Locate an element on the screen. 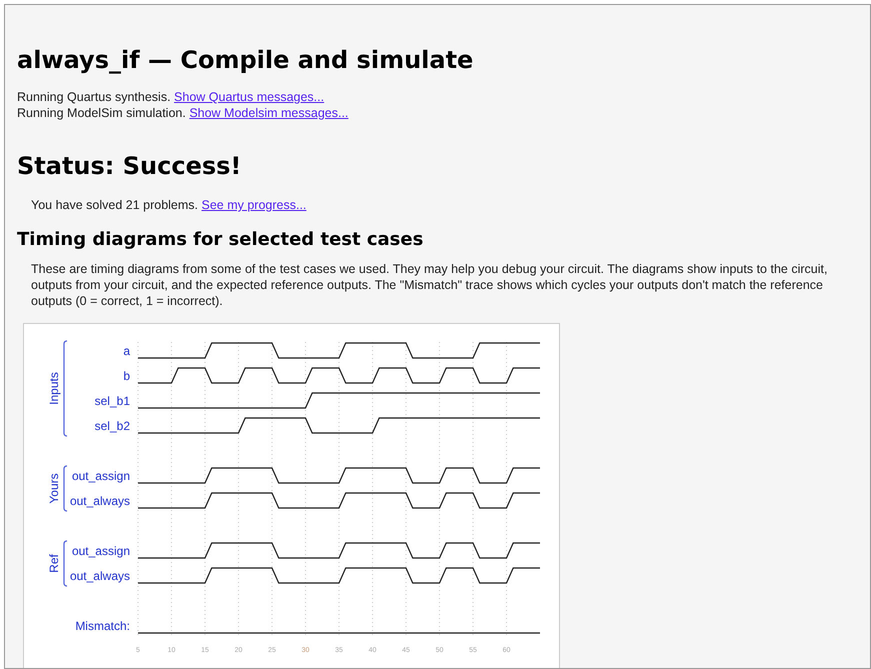  status-heading: Status: Success! is located at coordinates (129, 166).